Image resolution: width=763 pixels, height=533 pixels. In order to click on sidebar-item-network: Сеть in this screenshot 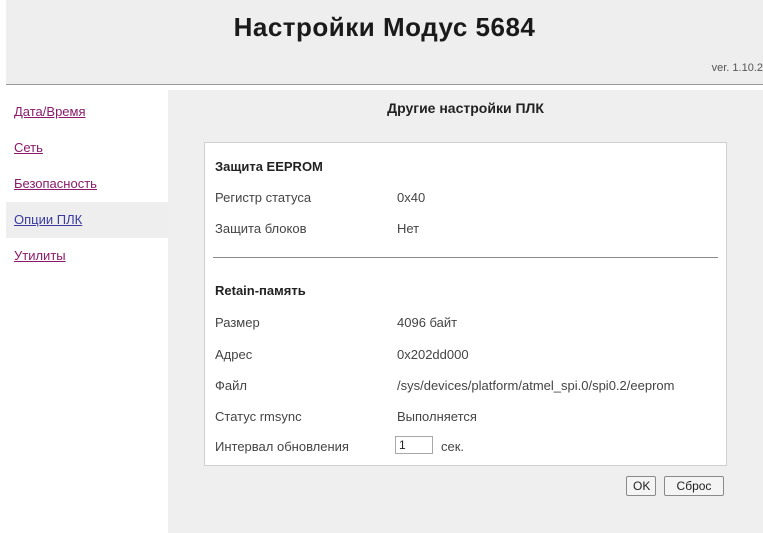, I will do `click(87, 148)`.